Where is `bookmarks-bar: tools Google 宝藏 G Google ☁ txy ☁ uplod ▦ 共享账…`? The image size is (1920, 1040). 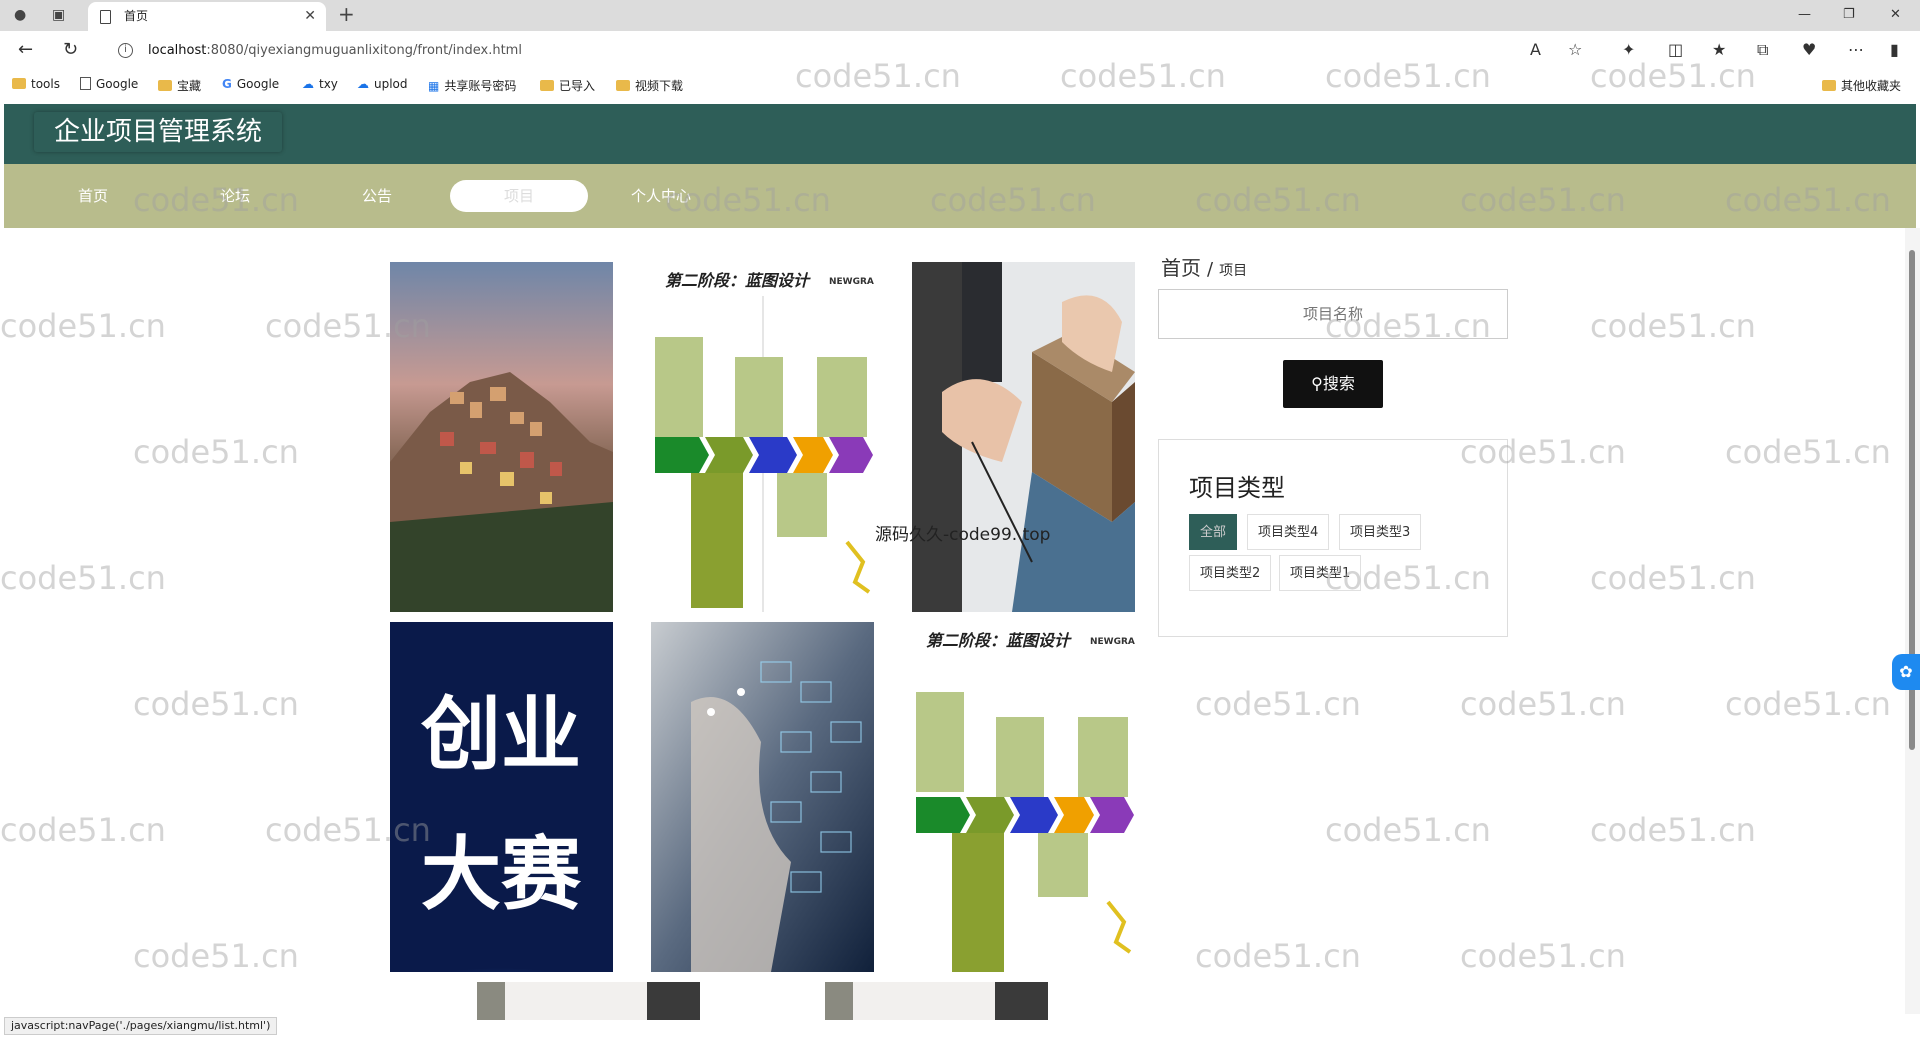
bookmarks-bar: tools Google 宝藏 G Google ☁ txy ☁ uplod ▦ 共享账… is located at coordinates (960, 86).